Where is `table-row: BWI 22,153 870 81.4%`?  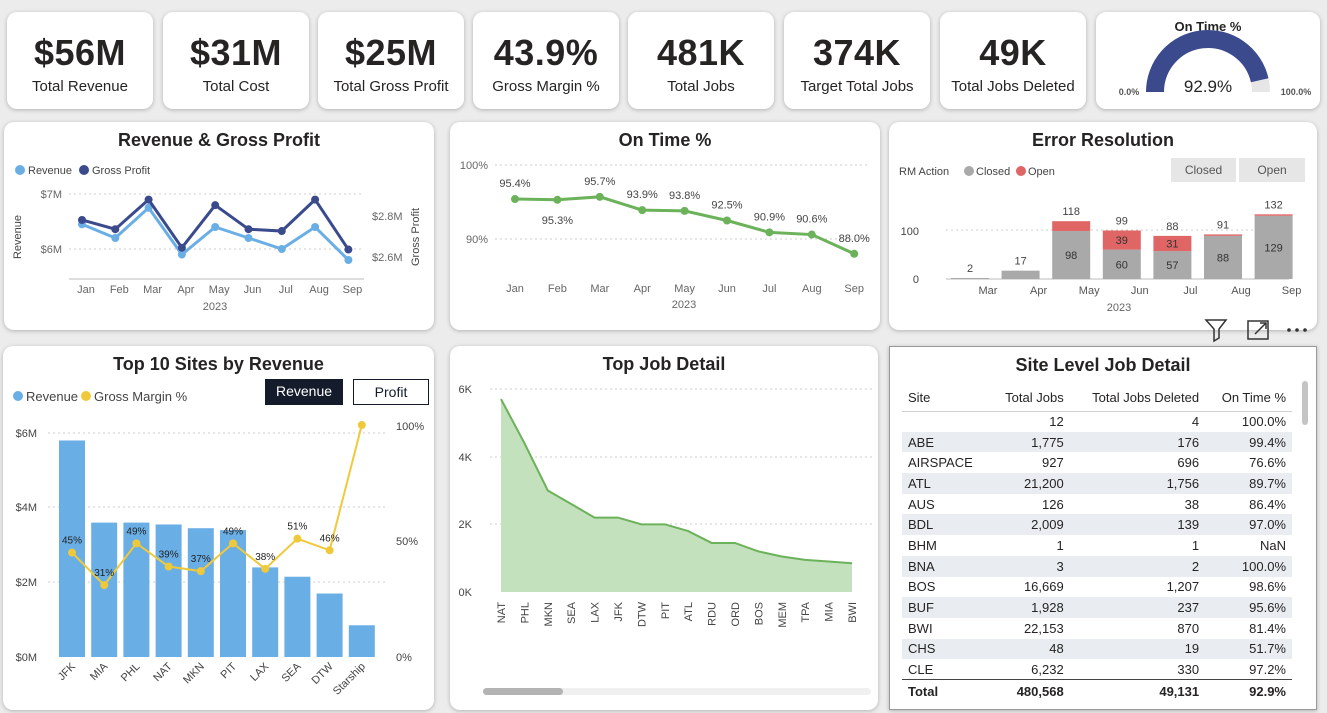 table-row: BWI 22,153 870 81.4% is located at coordinates (1097, 628).